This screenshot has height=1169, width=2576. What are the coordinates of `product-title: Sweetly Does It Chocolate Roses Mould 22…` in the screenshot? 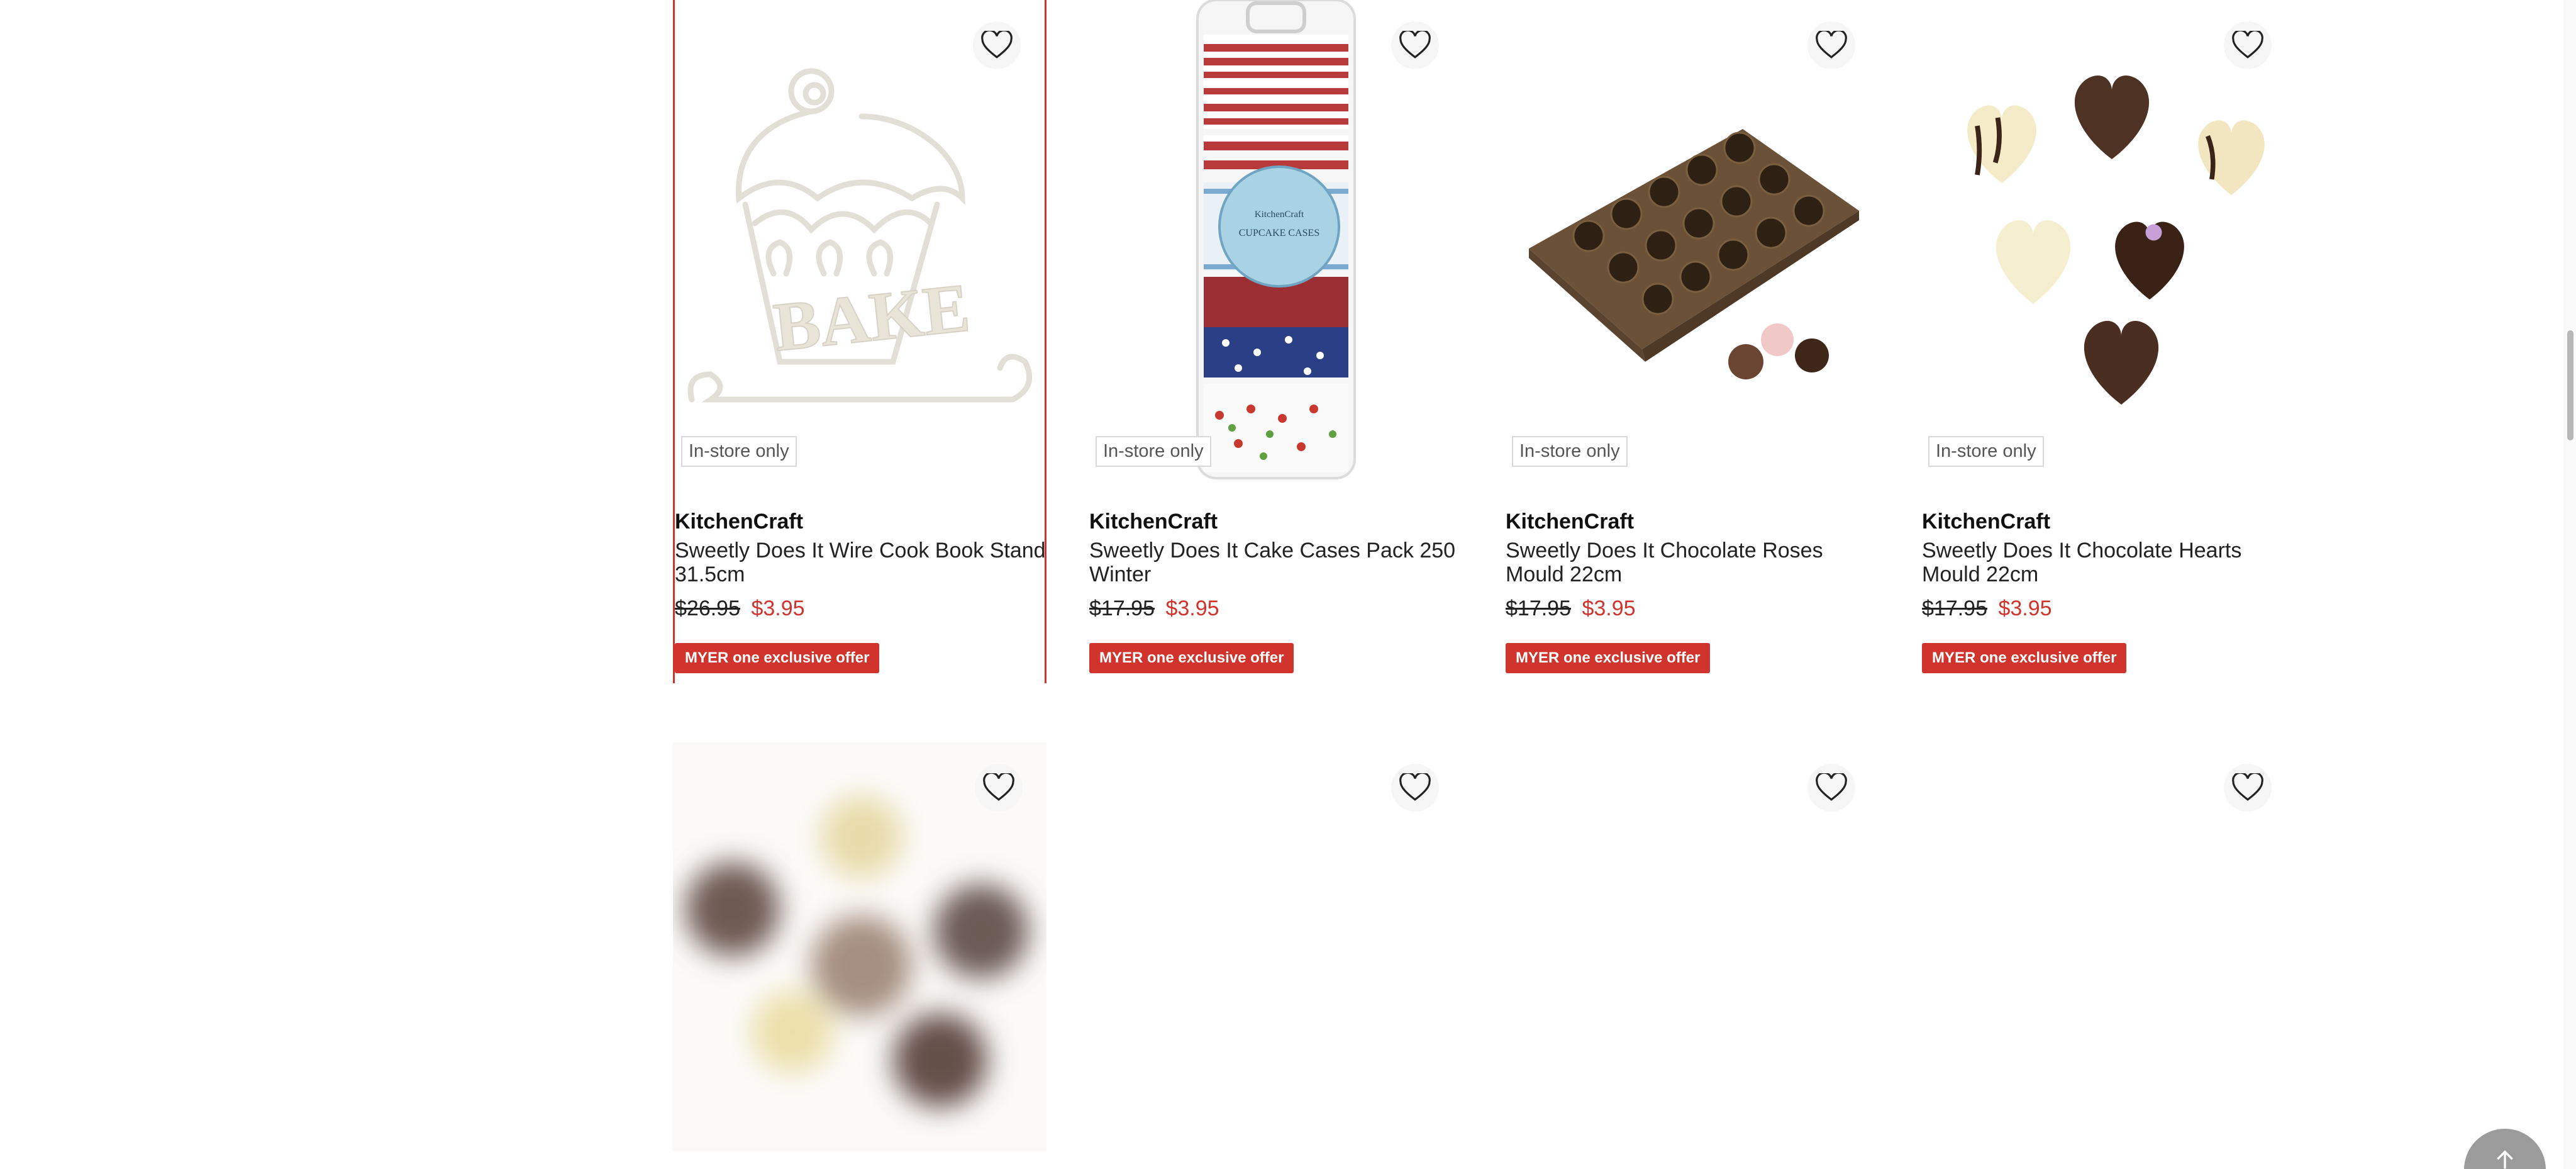 It's located at (1691, 562).